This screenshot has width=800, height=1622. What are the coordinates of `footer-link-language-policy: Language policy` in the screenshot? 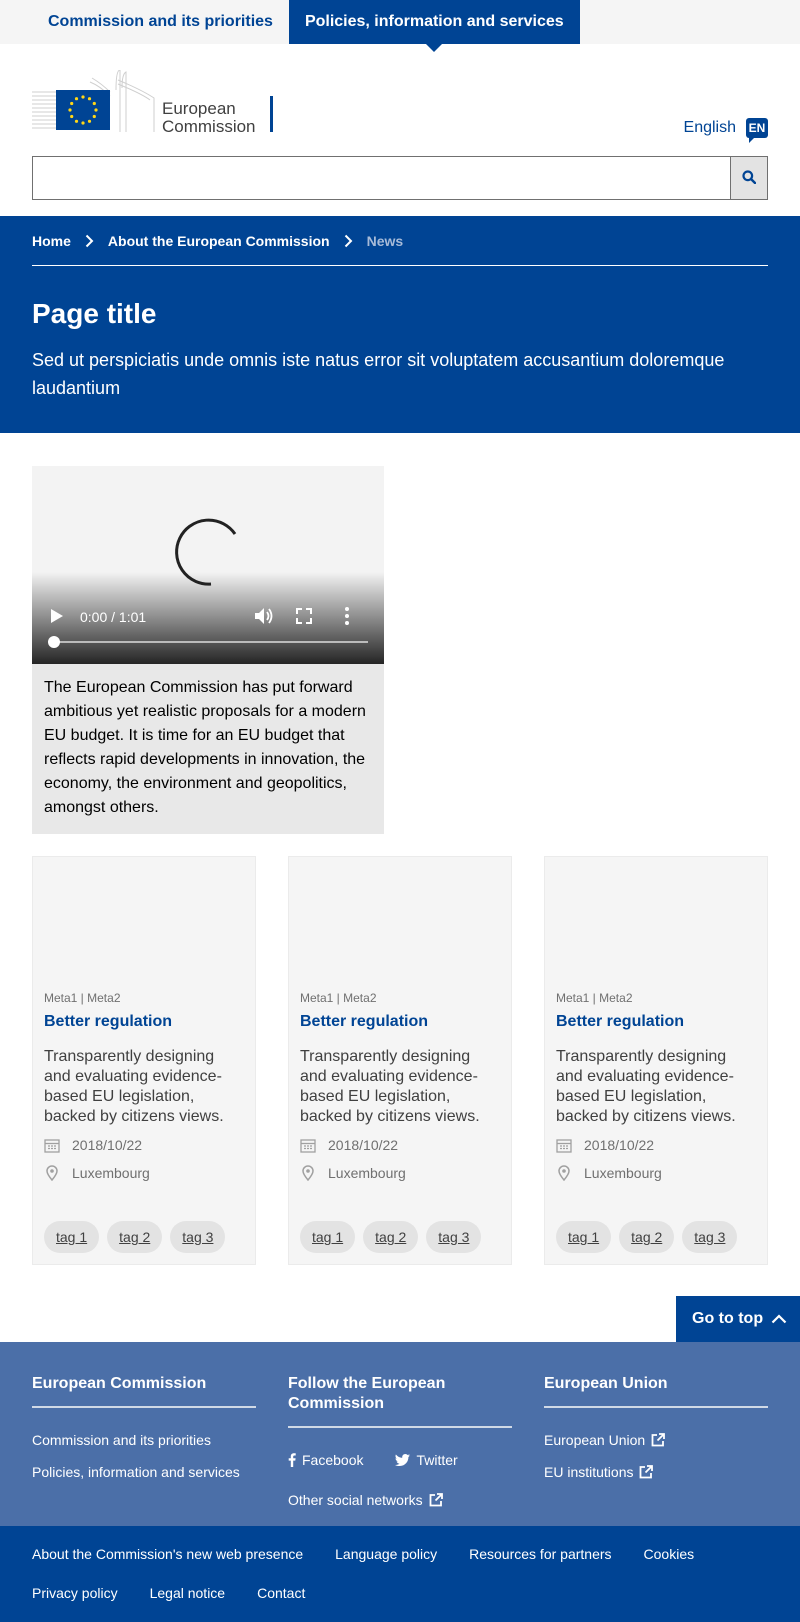 It's located at (386, 1560).